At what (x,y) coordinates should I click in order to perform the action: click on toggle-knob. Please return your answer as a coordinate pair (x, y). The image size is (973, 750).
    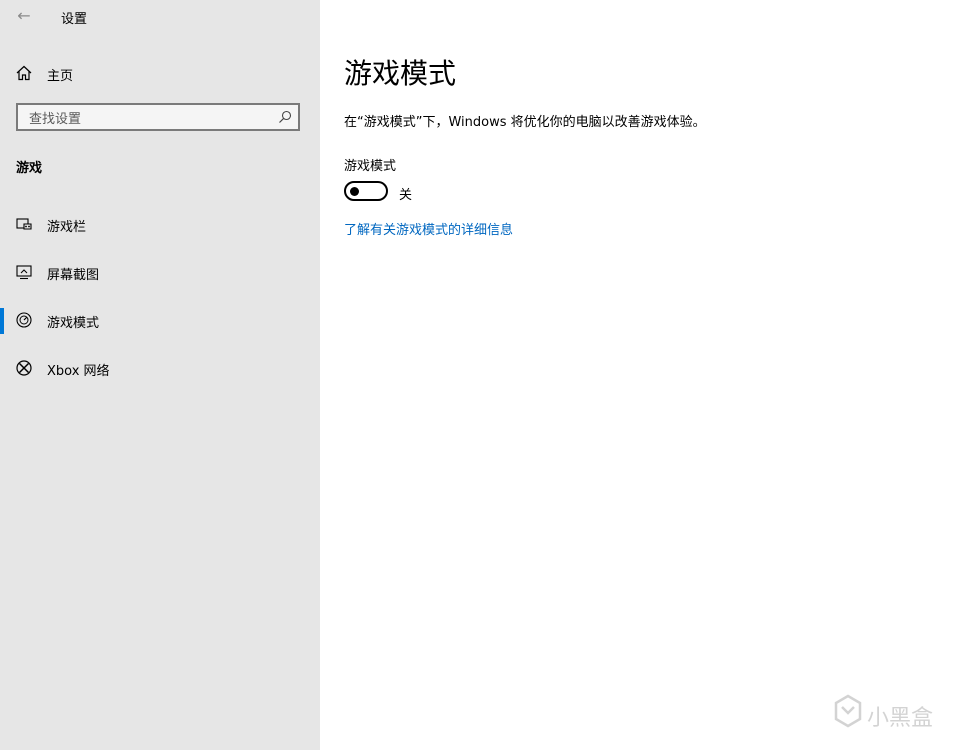
    Looking at the image, I should click on (354, 191).